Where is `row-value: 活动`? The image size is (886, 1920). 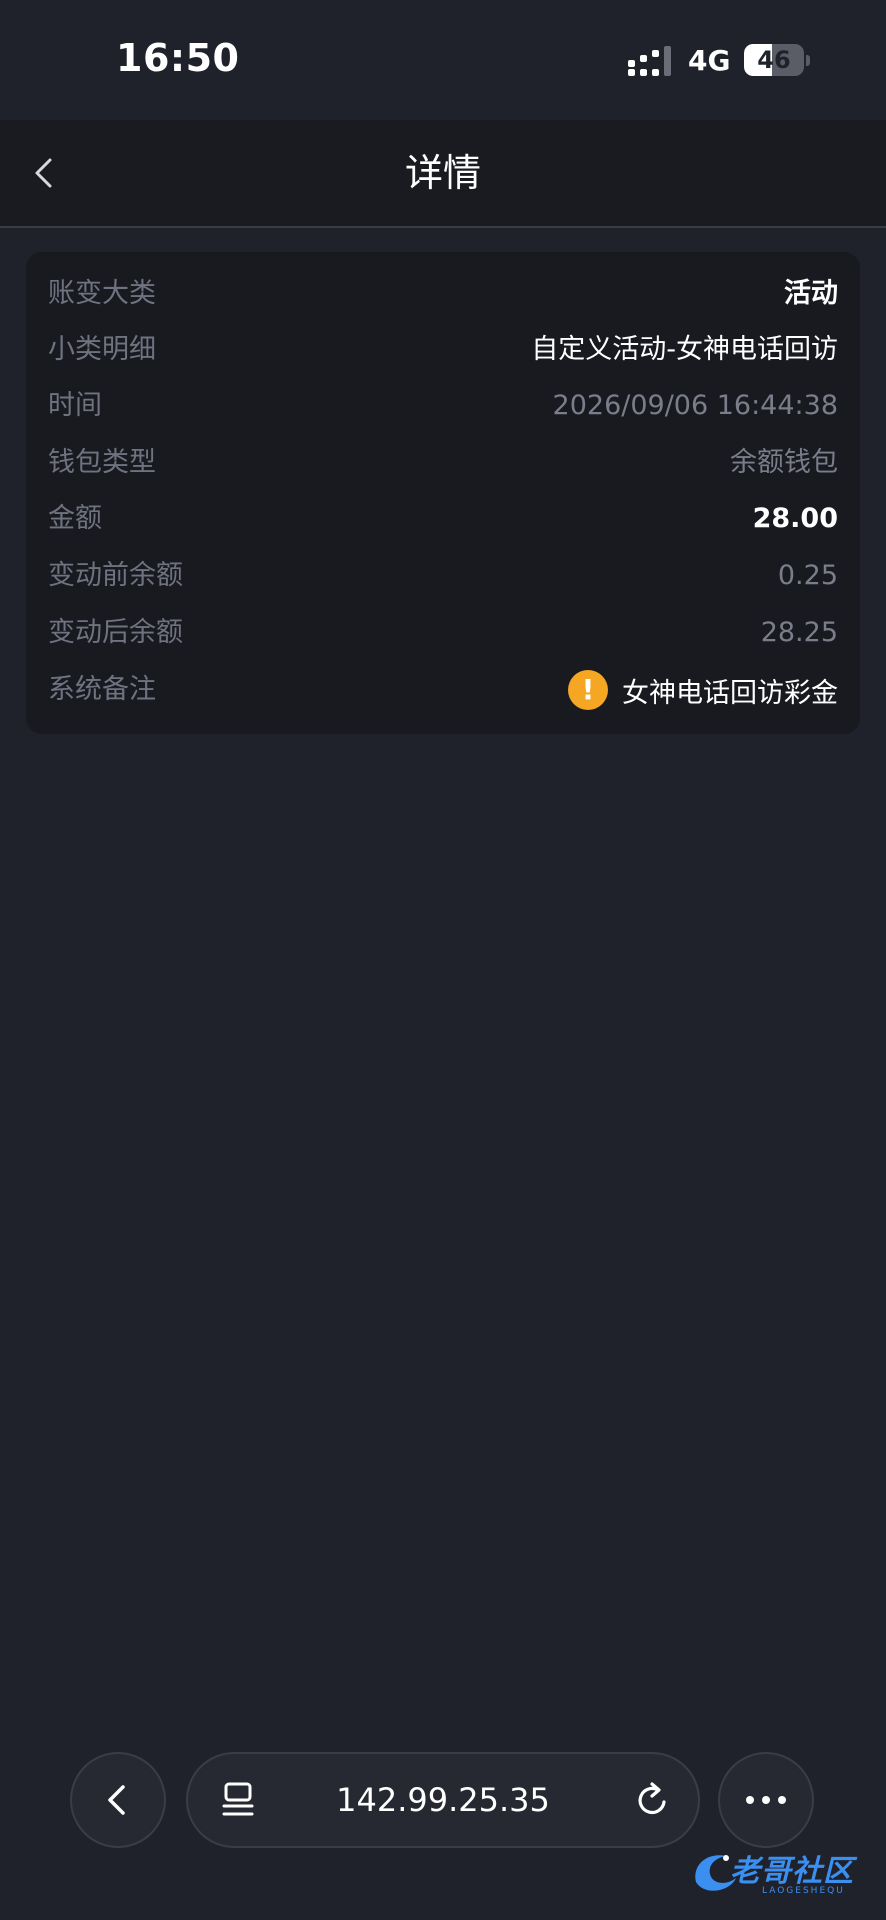
row-value: 活动 is located at coordinates (811, 293).